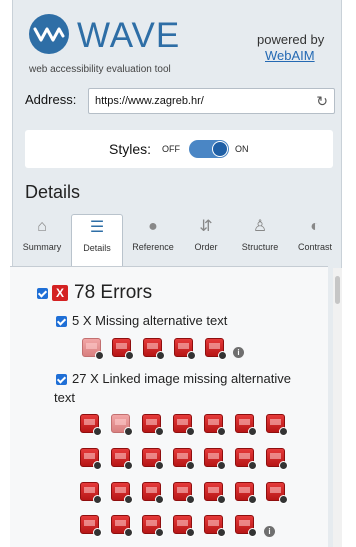 The height and width of the screenshot is (547, 356). Describe the element at coordinates (130, 149) in the screenshot. I see `styles-label: Styles:` at that location.